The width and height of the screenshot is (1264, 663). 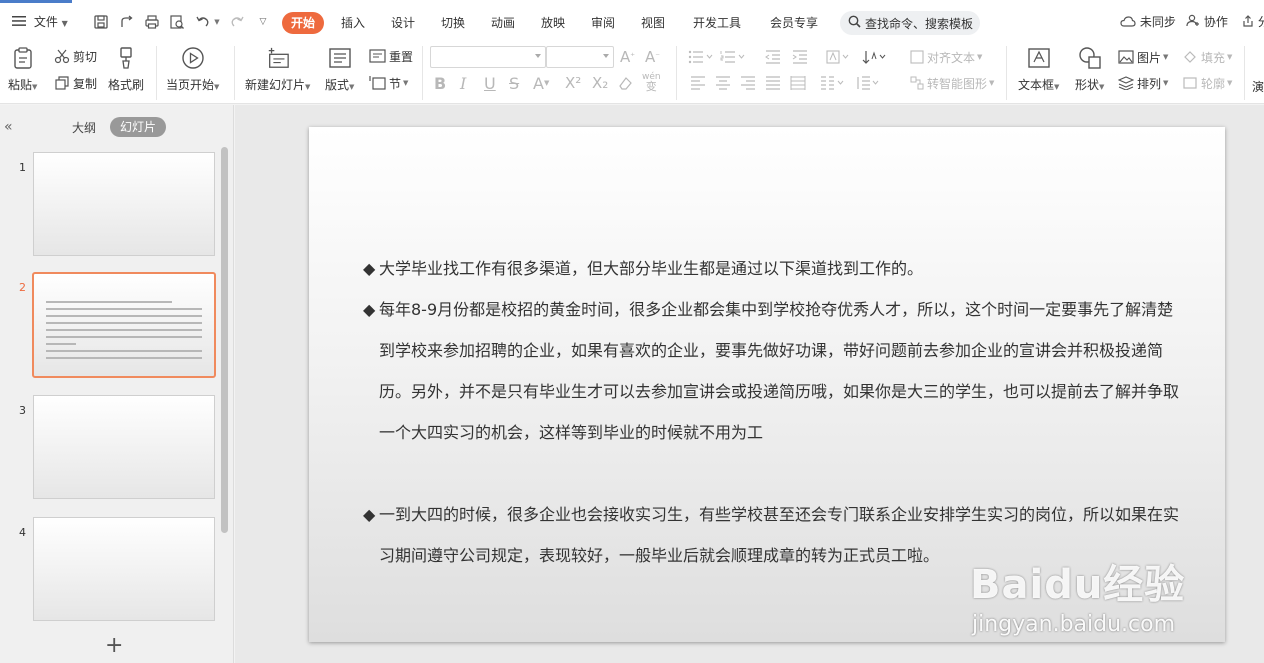 I want to click on redo-icon, so click(x=237, y=22).